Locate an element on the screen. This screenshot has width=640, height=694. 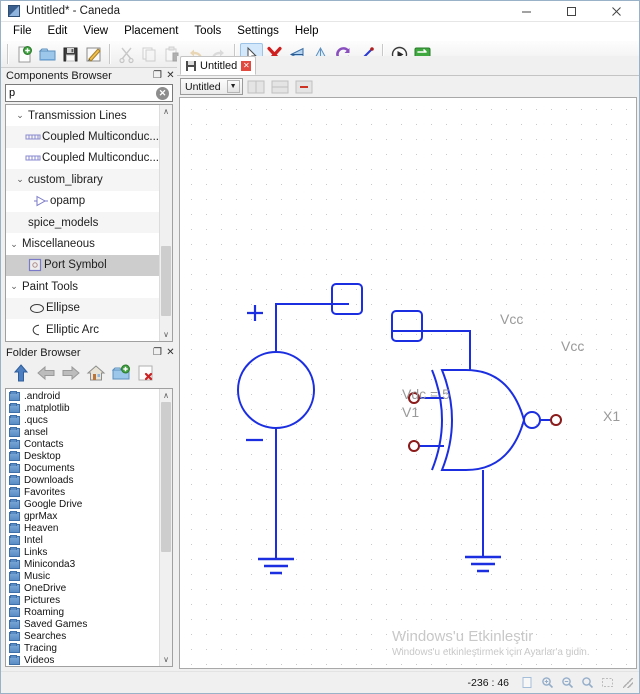
new-folder-button is located at coordinates (120, 373).